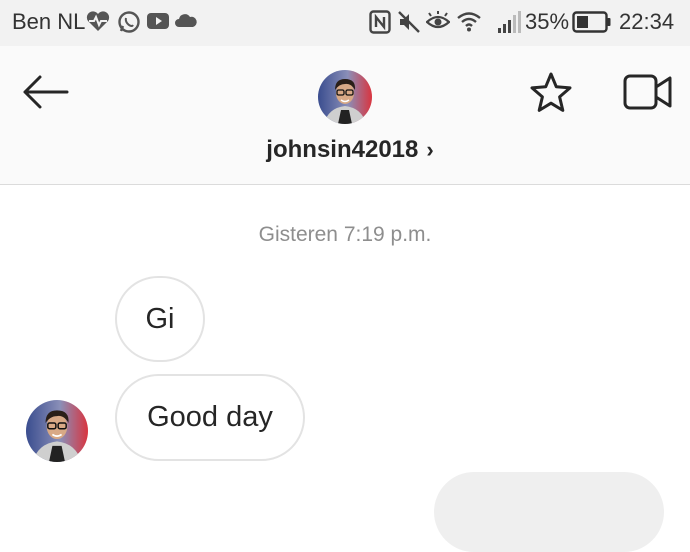 The width and height of the screenshot is (690, 552). I want to click on received-message-bubble: Good day, so click(210, 417).